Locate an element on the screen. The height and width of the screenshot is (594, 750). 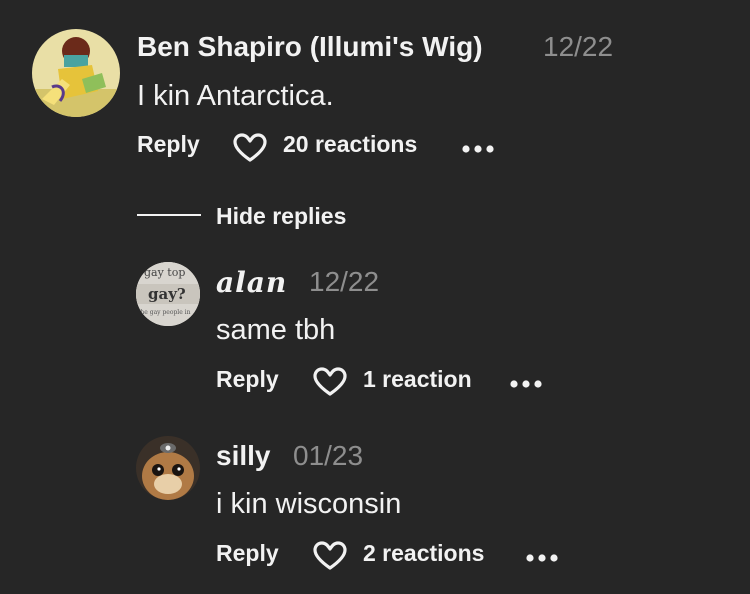
reply-author: alan is located at coordinates (251, 282).